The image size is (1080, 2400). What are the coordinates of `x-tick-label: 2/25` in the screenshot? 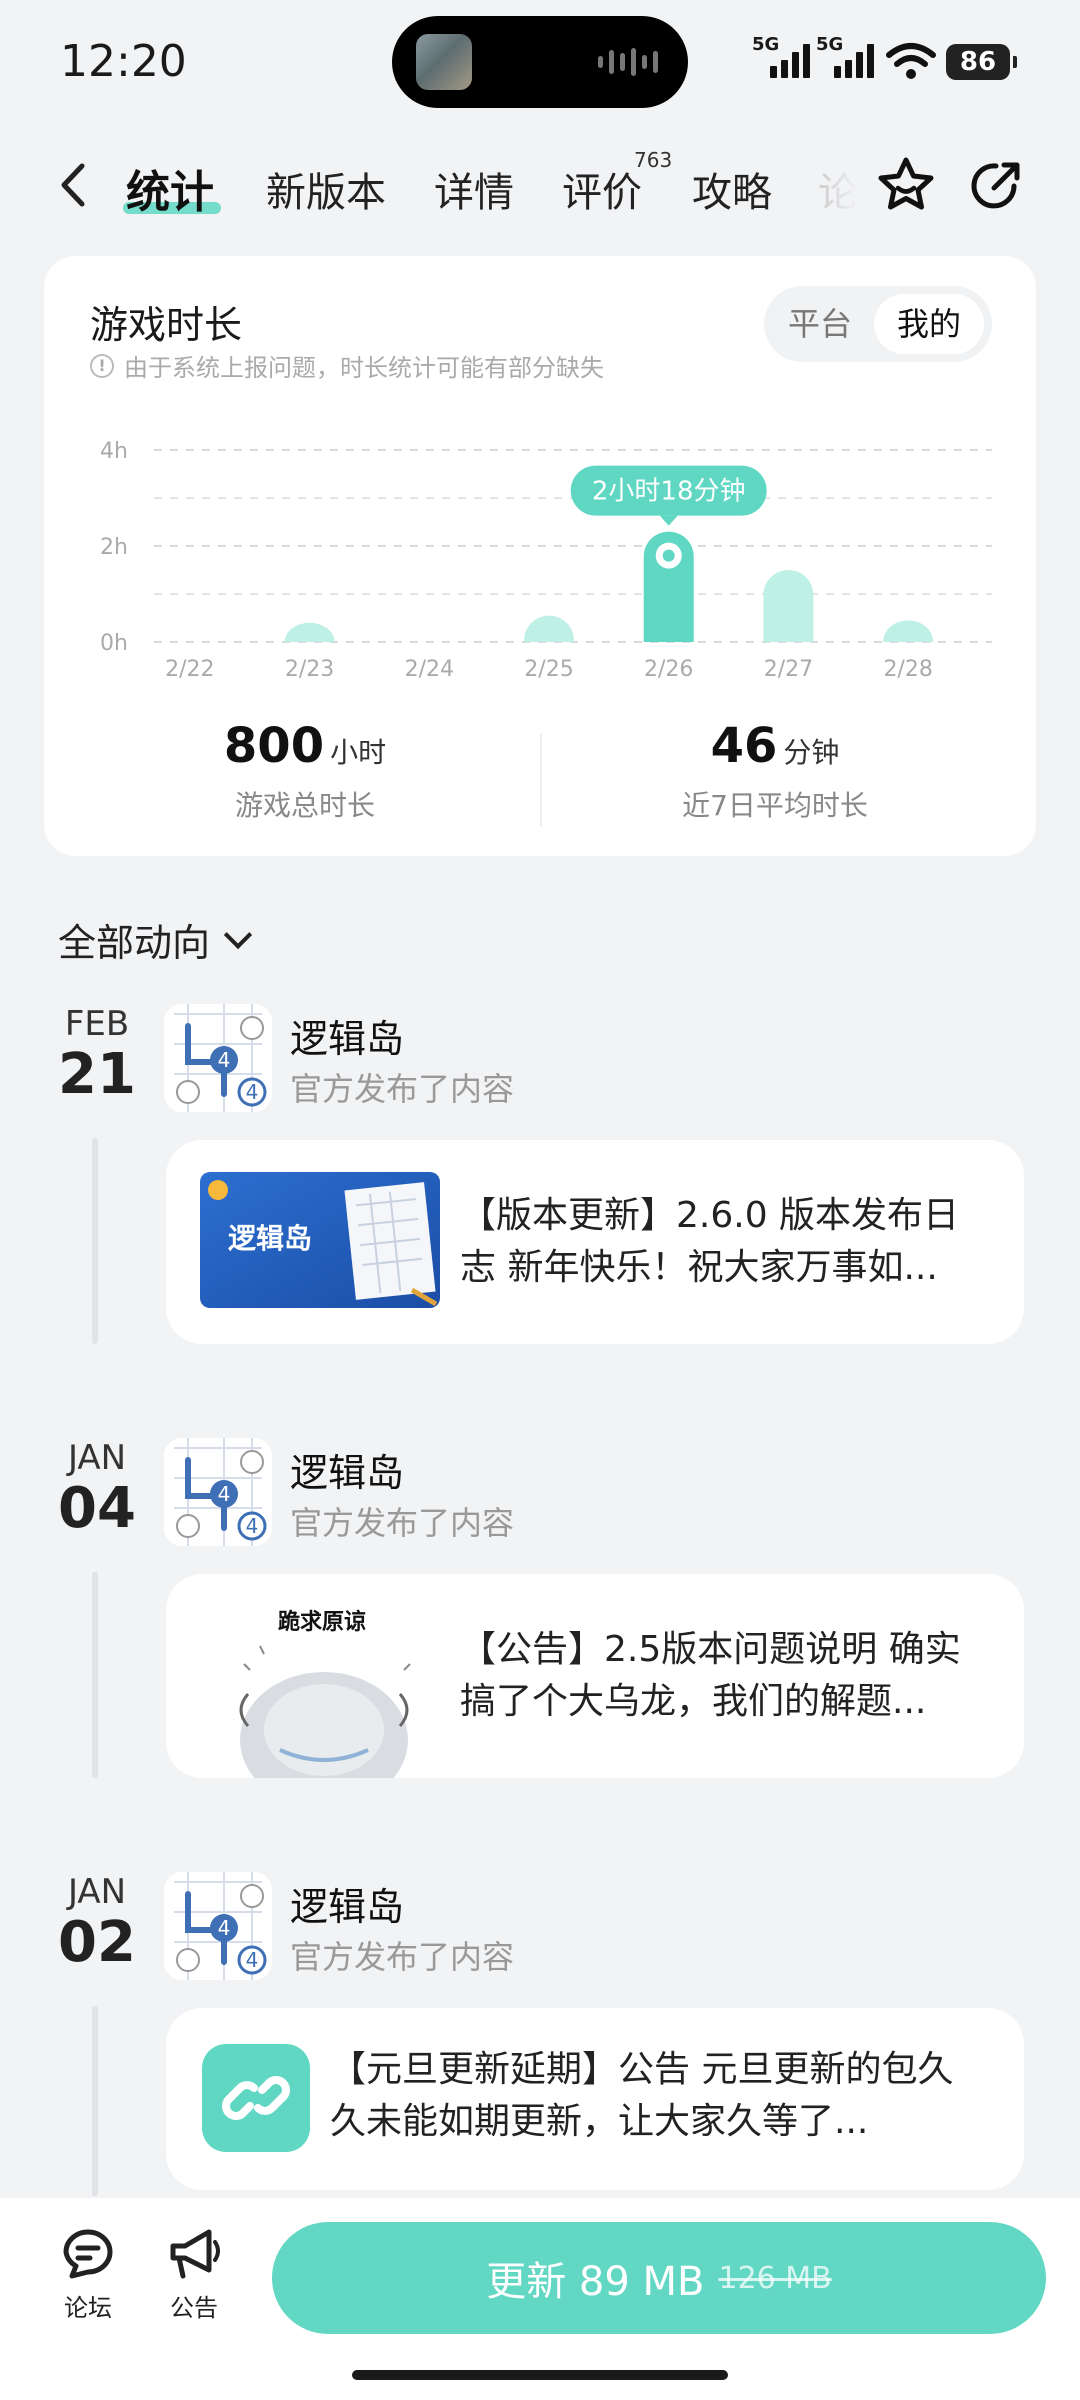 It's located at (548, 669).